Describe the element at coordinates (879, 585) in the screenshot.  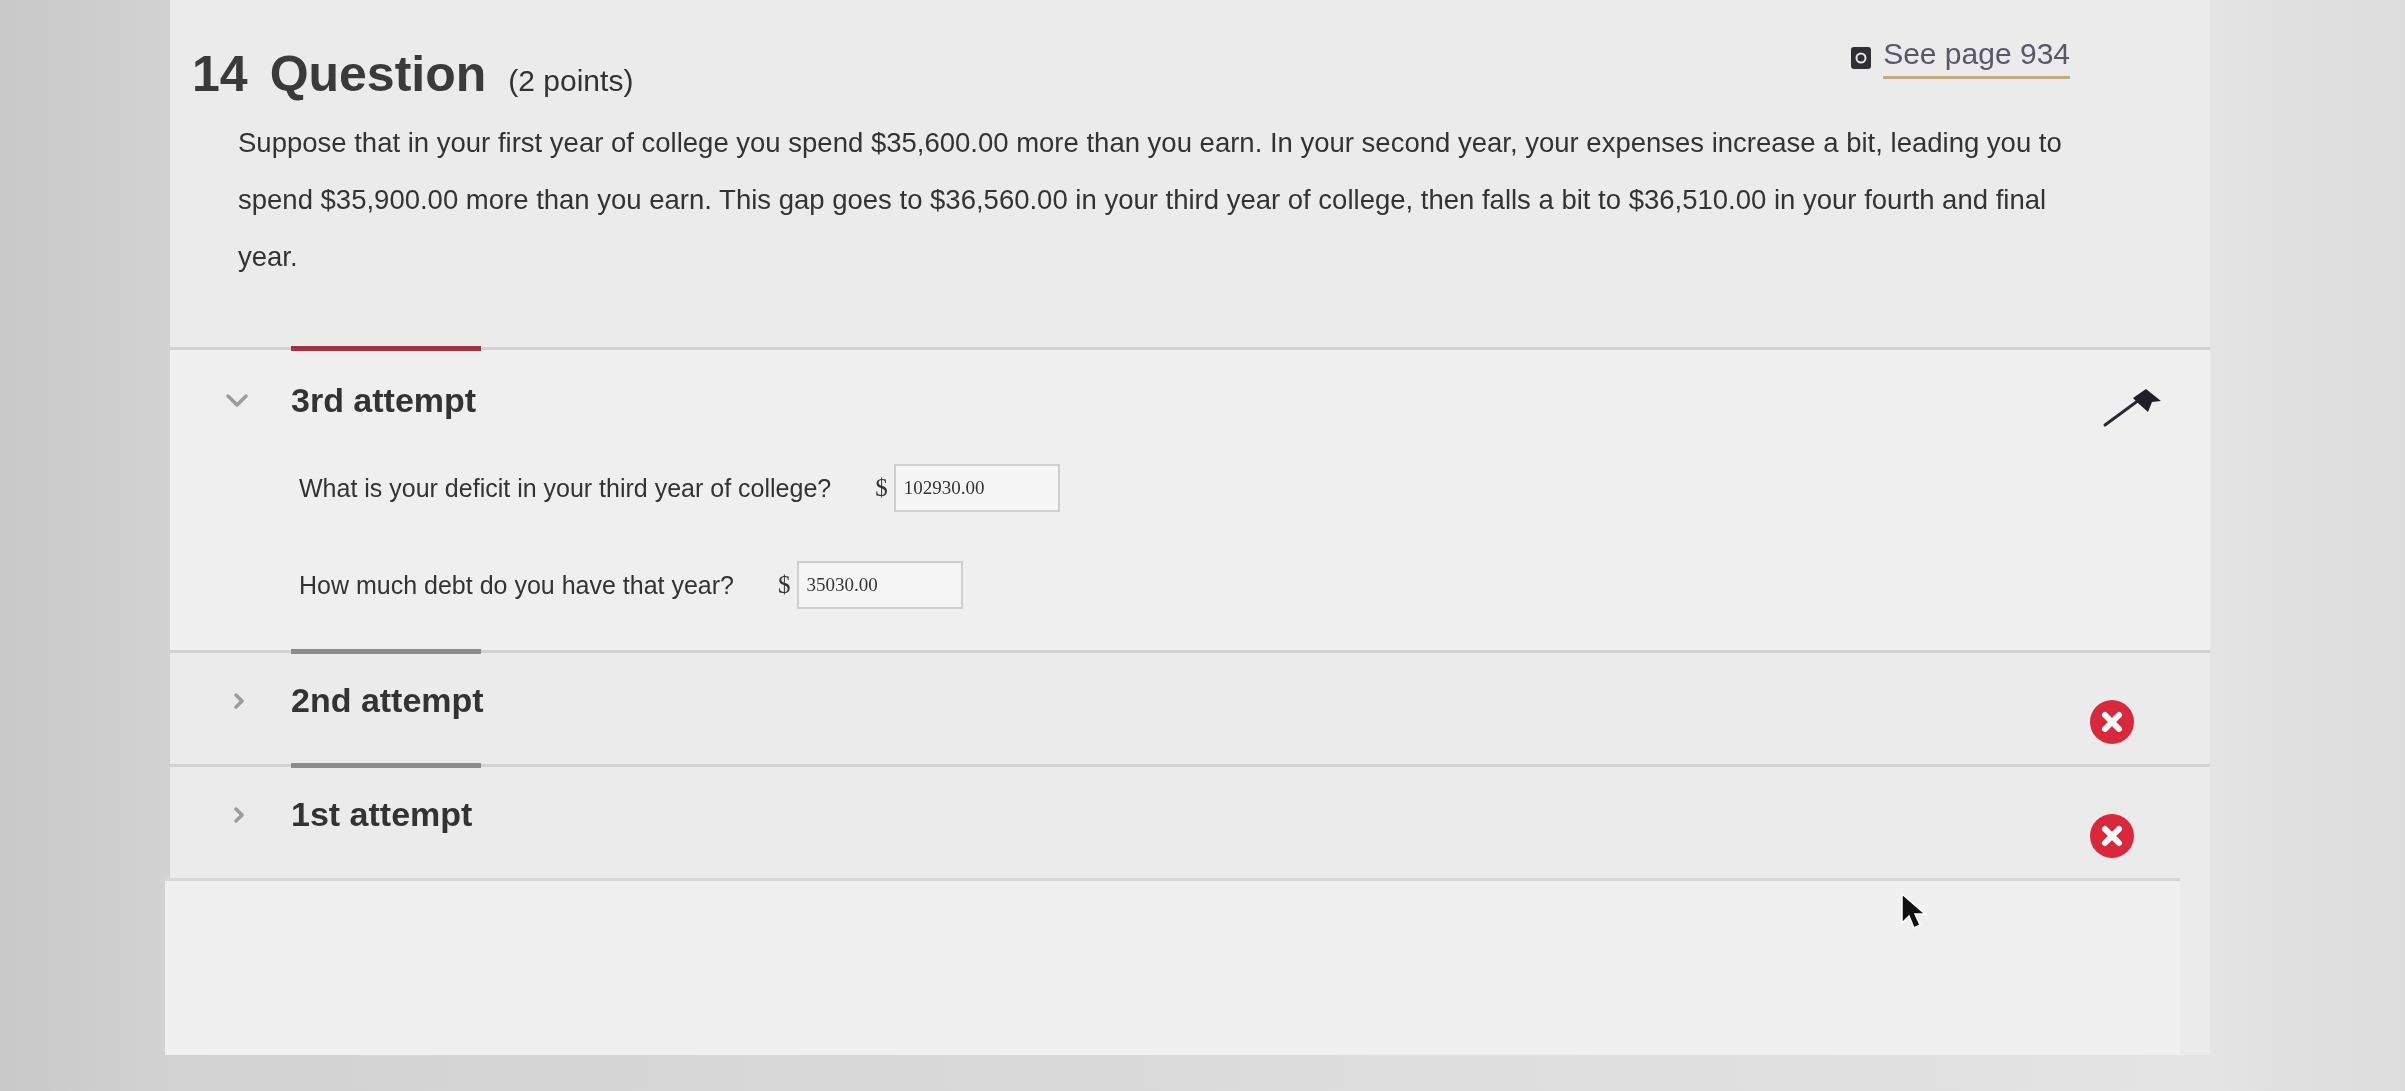
I see `answer-field: 35030.00` at that location.